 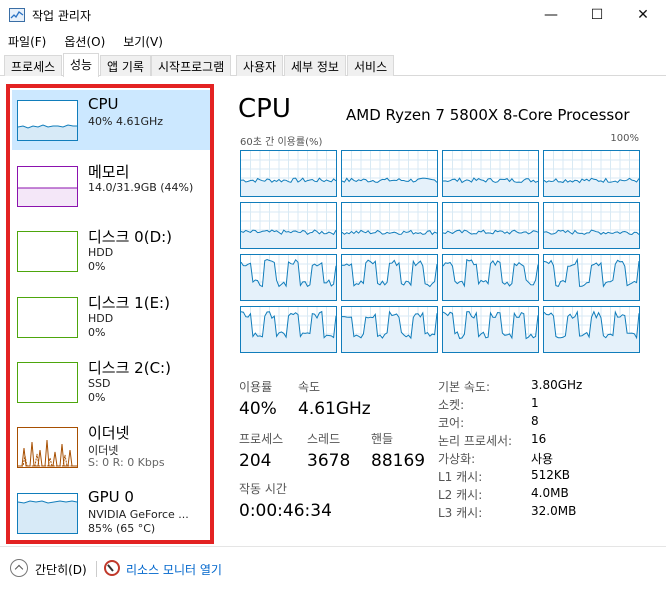 What do you see at coordinates (109, 433) in the screenshot?
I see `resource-name: 이더넷` at bounding box center [109, 433].